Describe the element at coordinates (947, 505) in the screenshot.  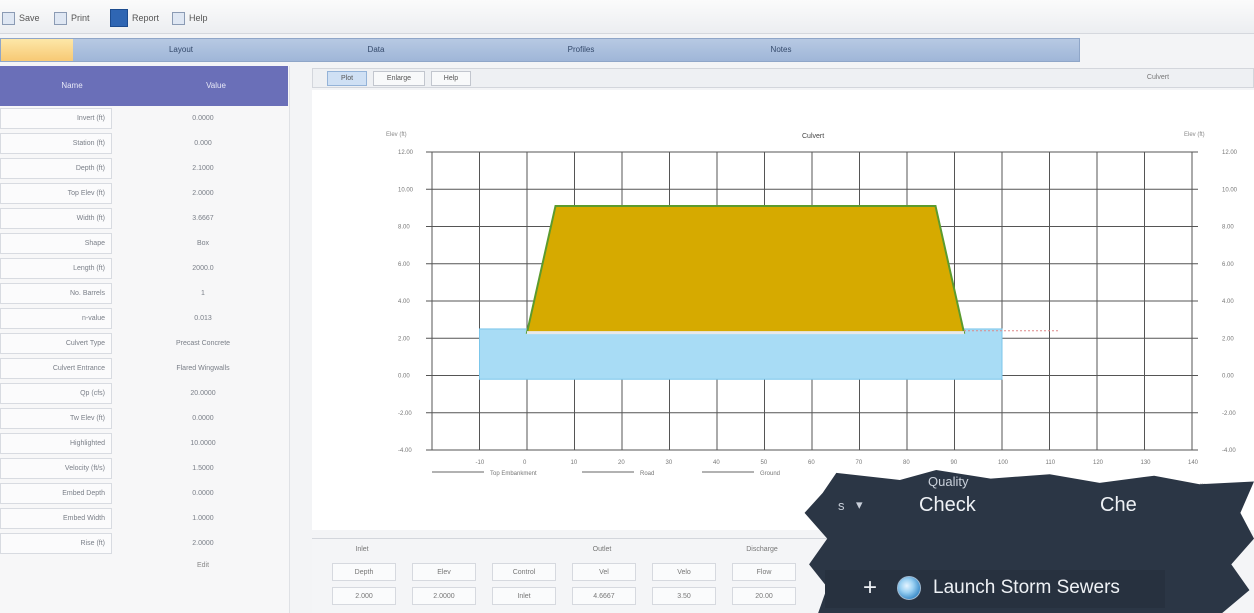
I see `check-button: Check` at that location.